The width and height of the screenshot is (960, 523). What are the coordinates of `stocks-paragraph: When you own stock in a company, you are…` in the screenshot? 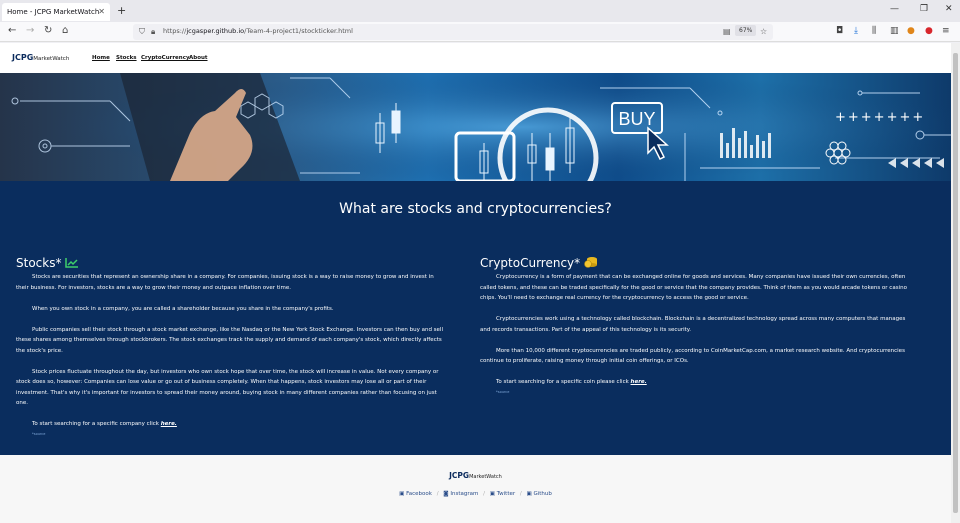 It's located at (183, 308).